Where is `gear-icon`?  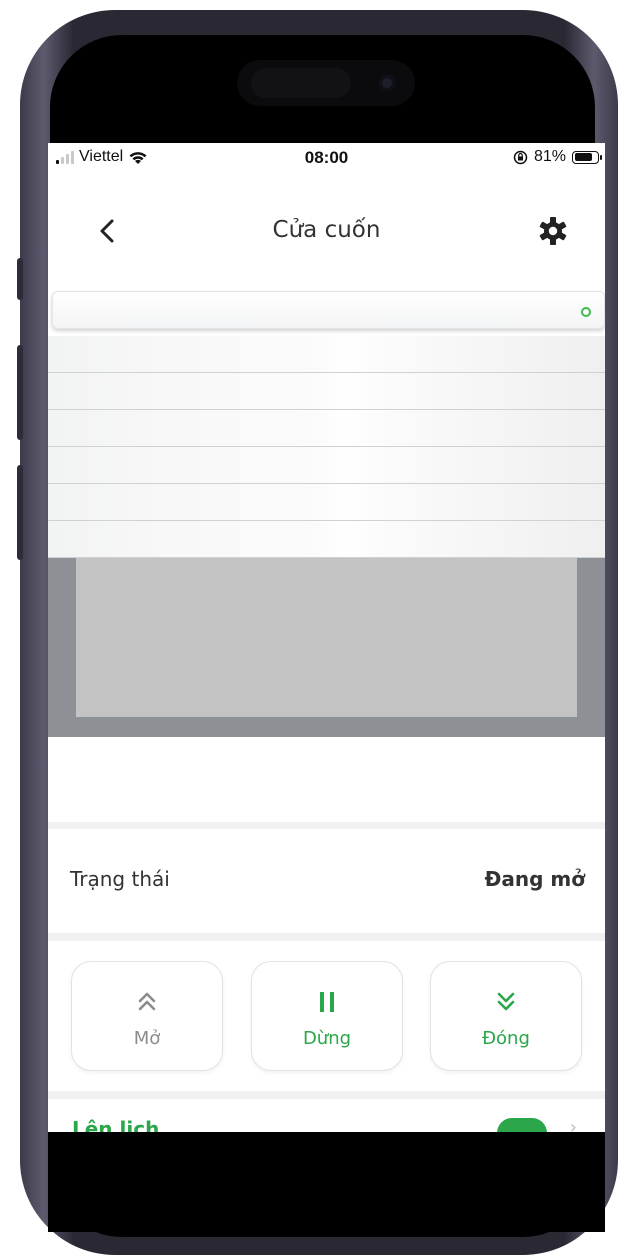 gear-icon is located at coordinates (553, 231).